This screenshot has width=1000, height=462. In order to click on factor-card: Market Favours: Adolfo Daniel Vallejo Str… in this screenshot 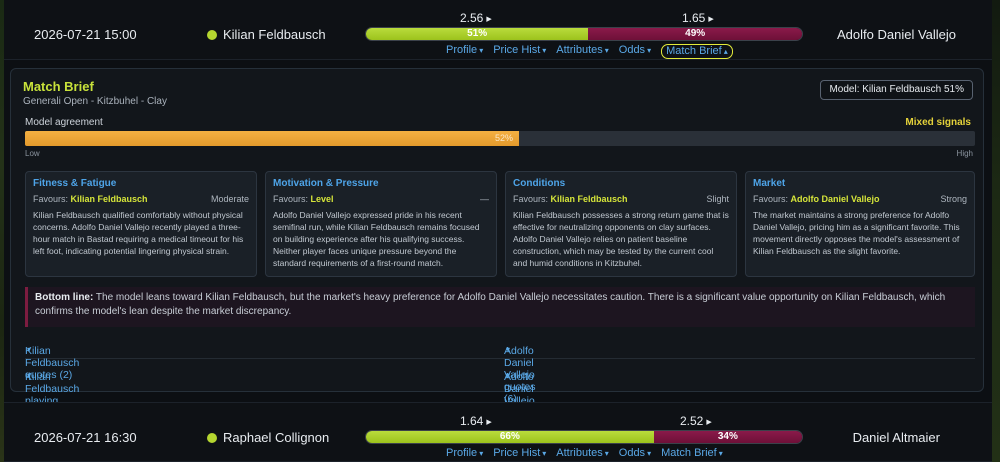, I will do `click(860, 224)`.